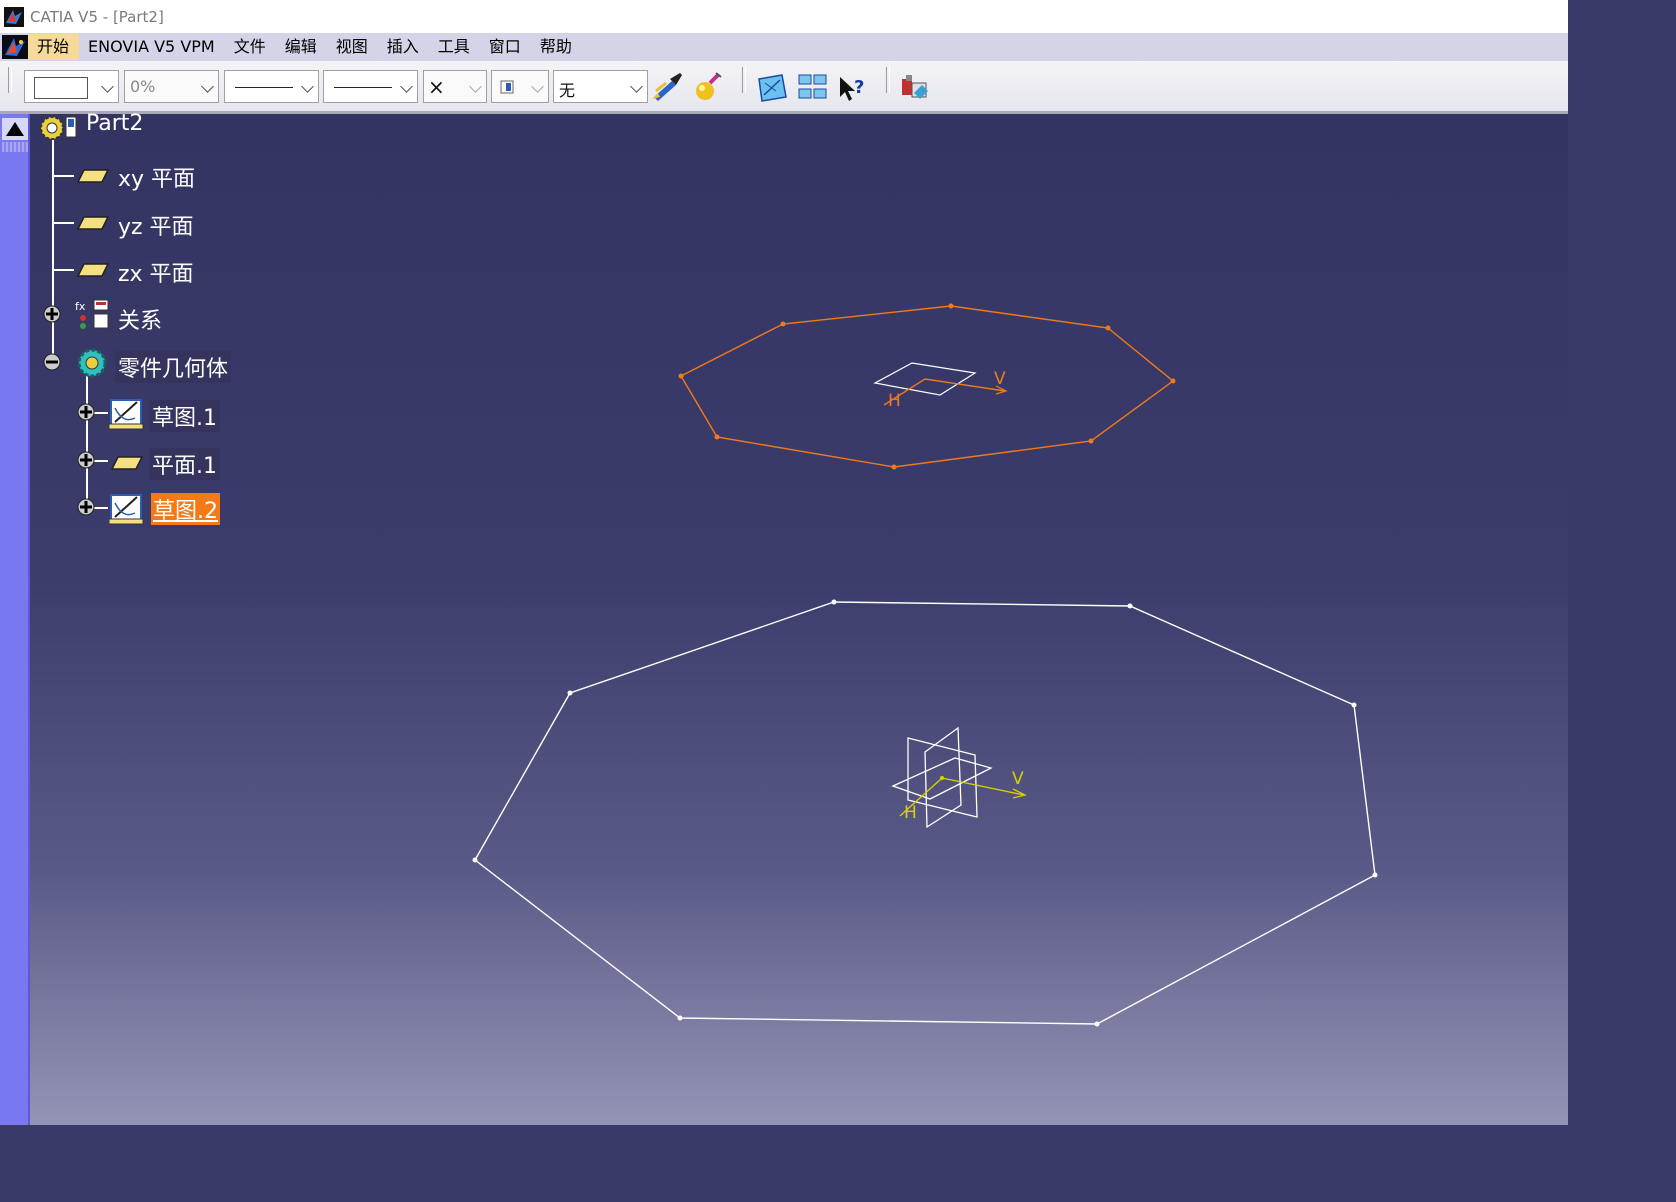 The image size is (1676, 1202). What do you see at coordinates (52, 362) in the screenshot?
I see `collapse-minus-icon` at bounding box center [52, 362].